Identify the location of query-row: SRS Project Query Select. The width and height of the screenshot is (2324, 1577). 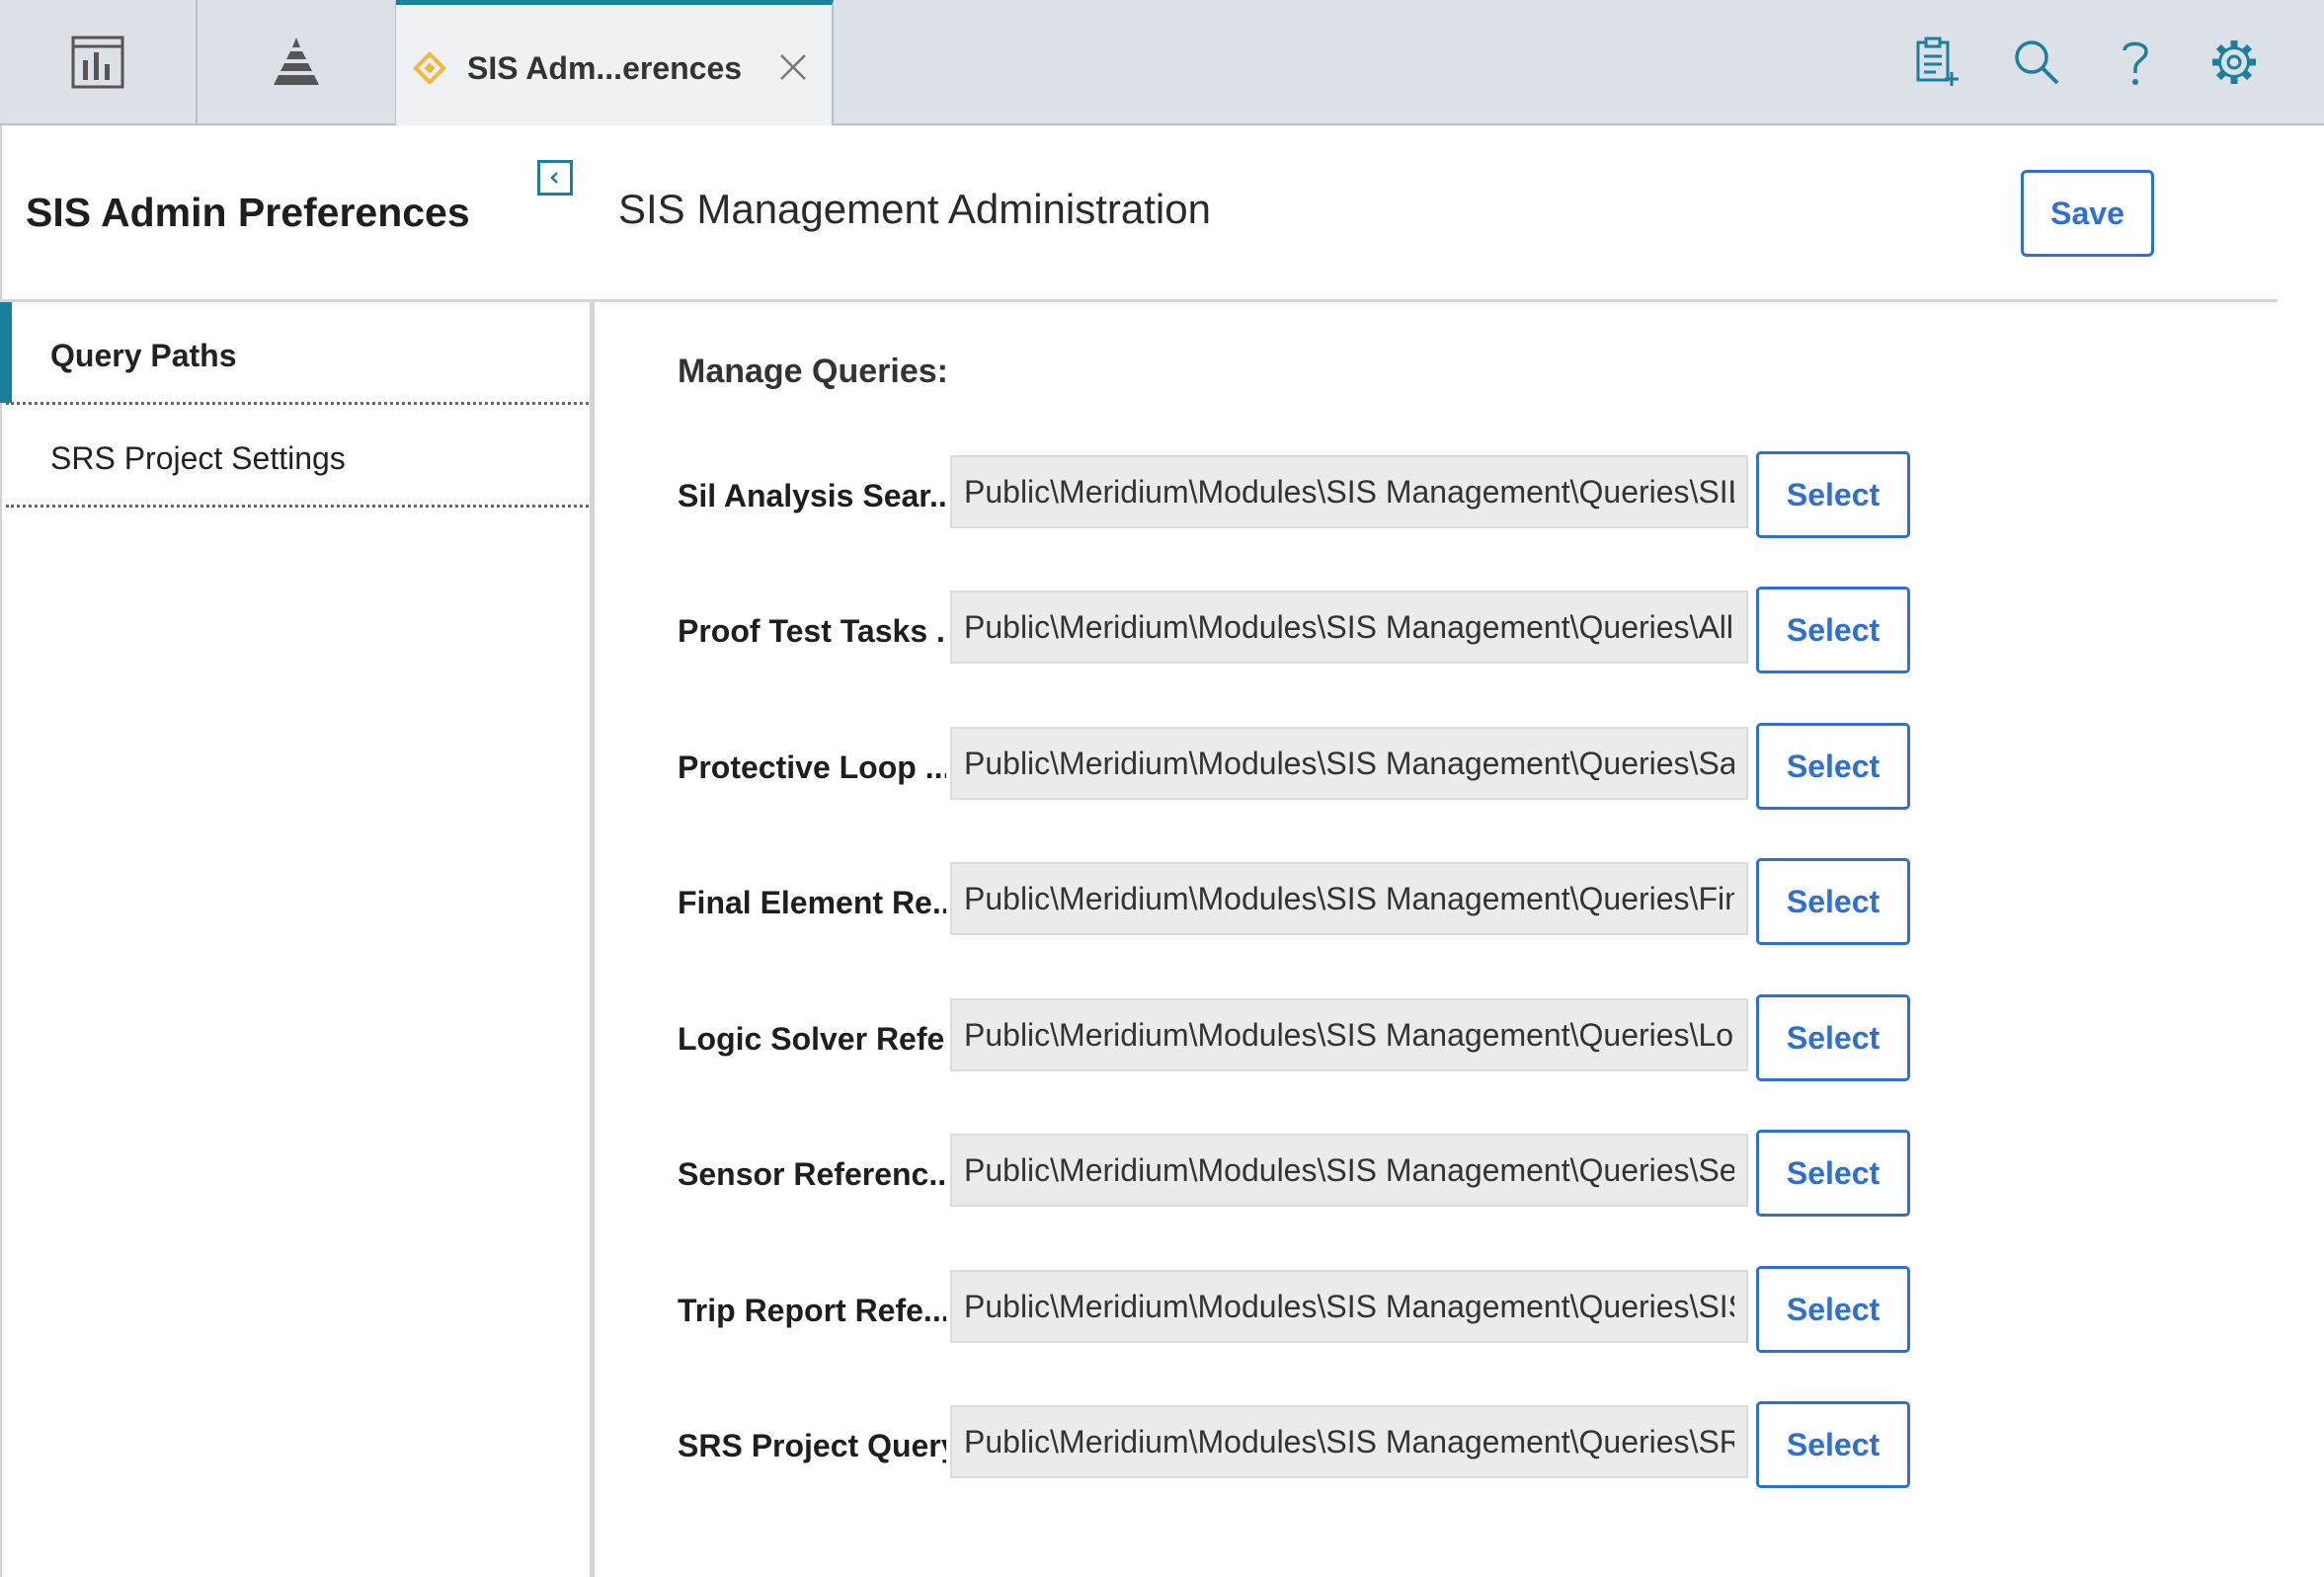
(1295, 1445).